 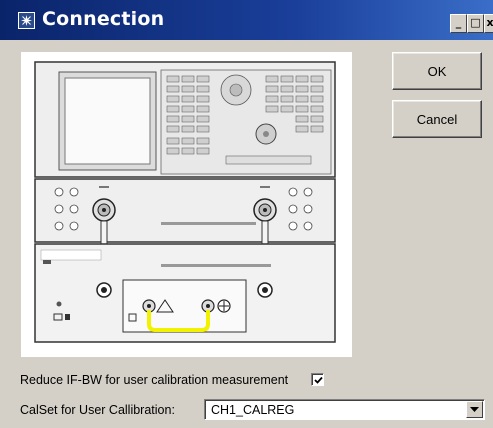 I want to click on title-bar: Connection _ □ x, so click(x=246, y=20).